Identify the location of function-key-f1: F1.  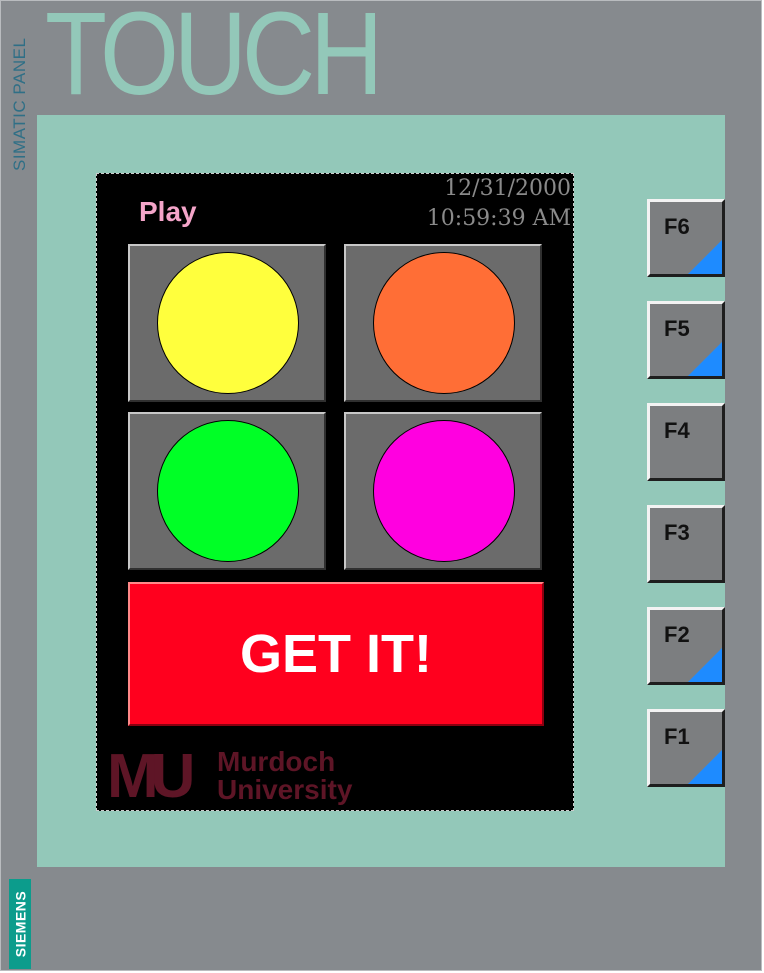
(686, 748).